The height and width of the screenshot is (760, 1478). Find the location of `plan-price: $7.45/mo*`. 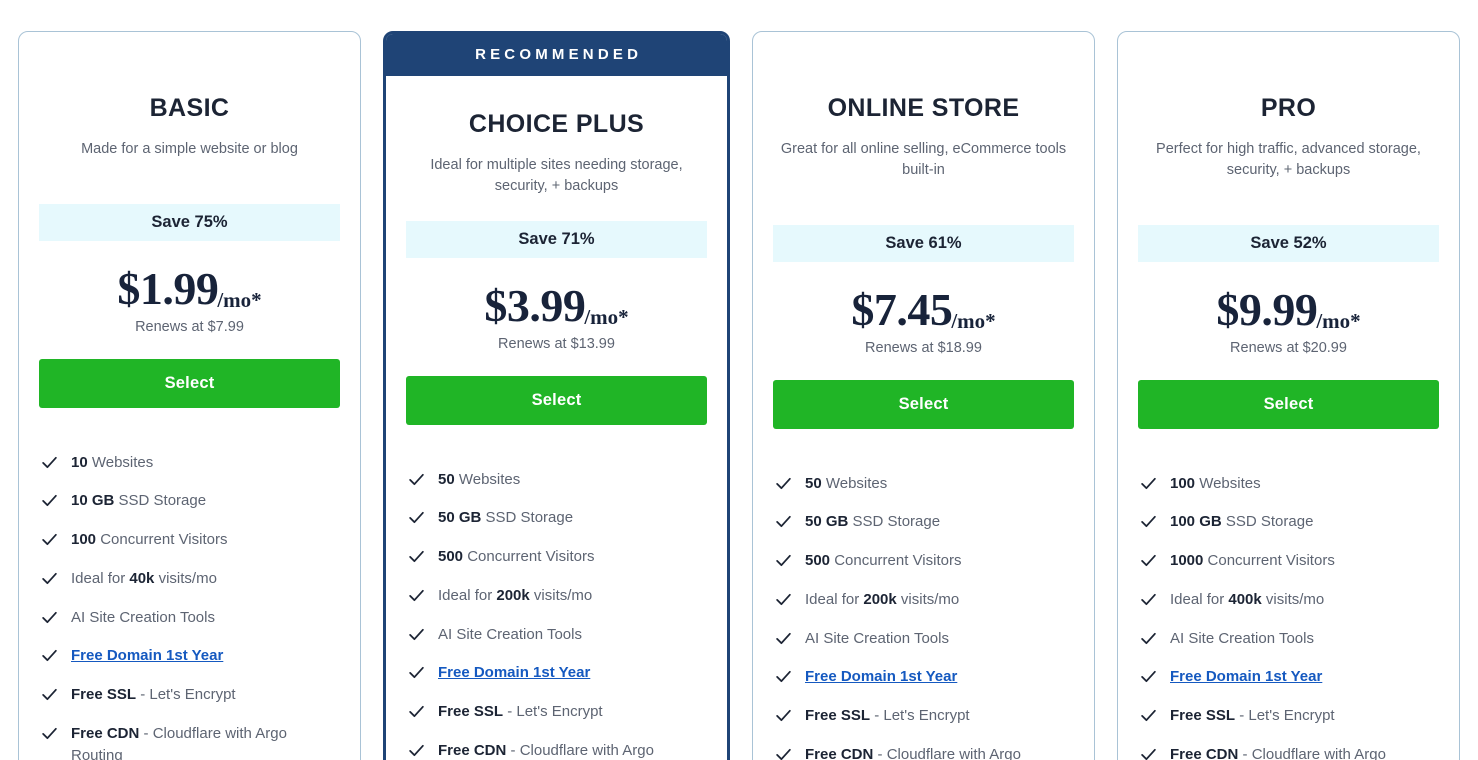

plan-price: $7.45/mo* is located at coordinates (923, 309).